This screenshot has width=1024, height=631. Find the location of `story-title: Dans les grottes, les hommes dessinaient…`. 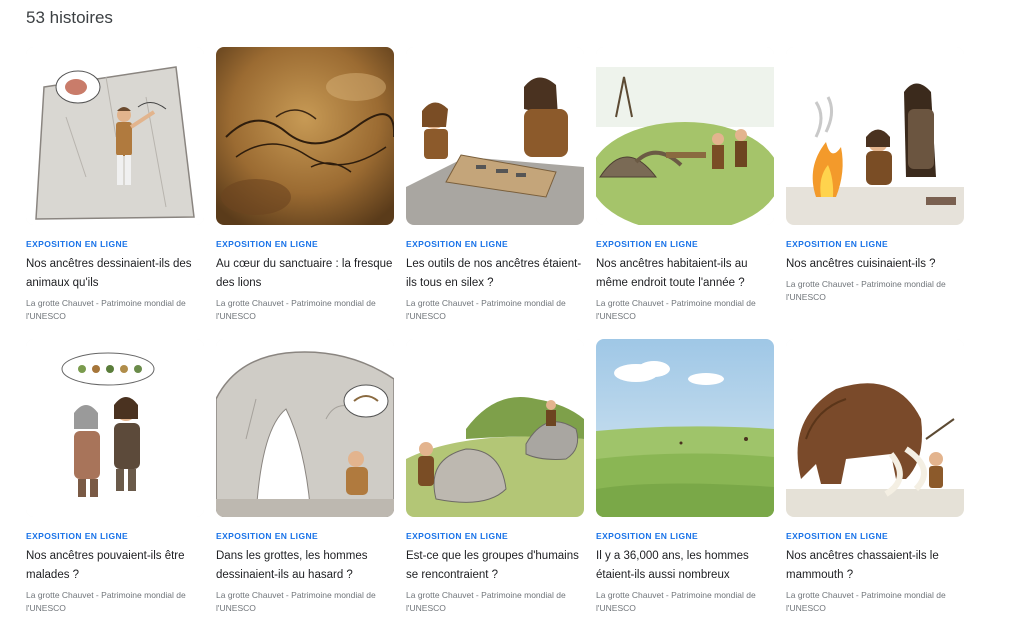

story-title: Dans les grottes, les hommes dessinaient… is located at coordinates (305, 566).